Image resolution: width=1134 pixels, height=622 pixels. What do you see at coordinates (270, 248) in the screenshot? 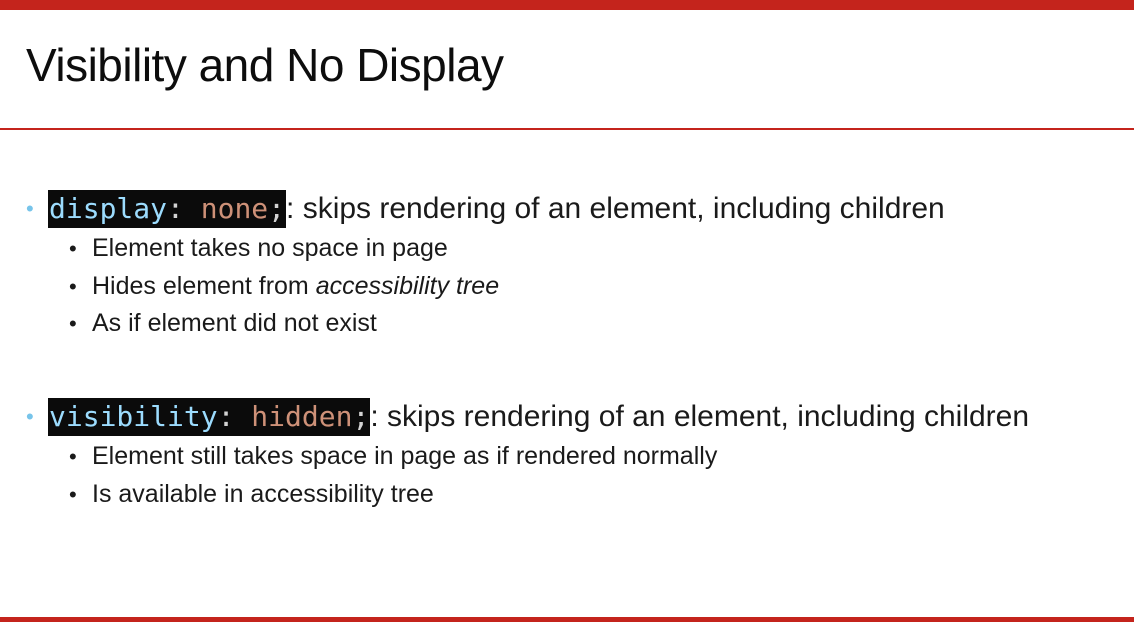
I see `sub-bullet-text: Element takes no space in page` at bounding box center [270, 248].